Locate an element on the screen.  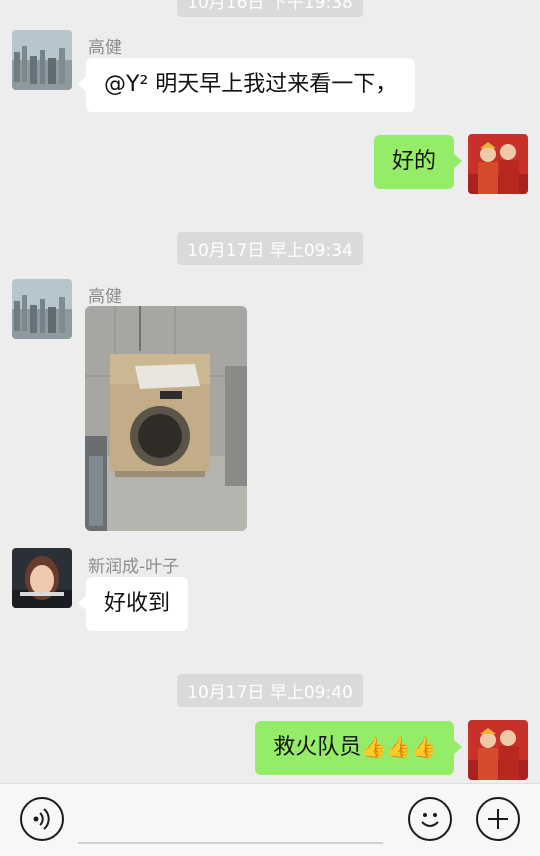
message-bubble-self: 好的 is located at coordinates (418, 162).